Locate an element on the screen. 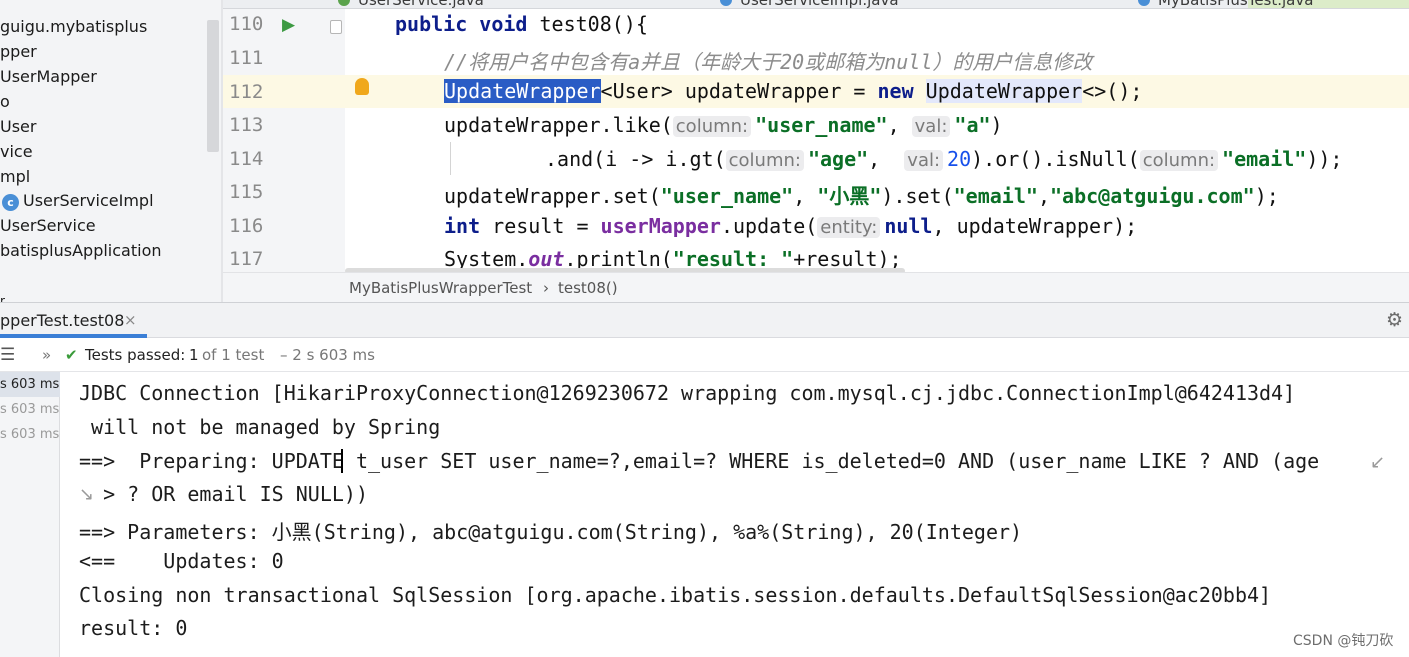 This screenshot has height=657, width=1409. breadcrumb-method: test08() is located at coordinates (588, 288).